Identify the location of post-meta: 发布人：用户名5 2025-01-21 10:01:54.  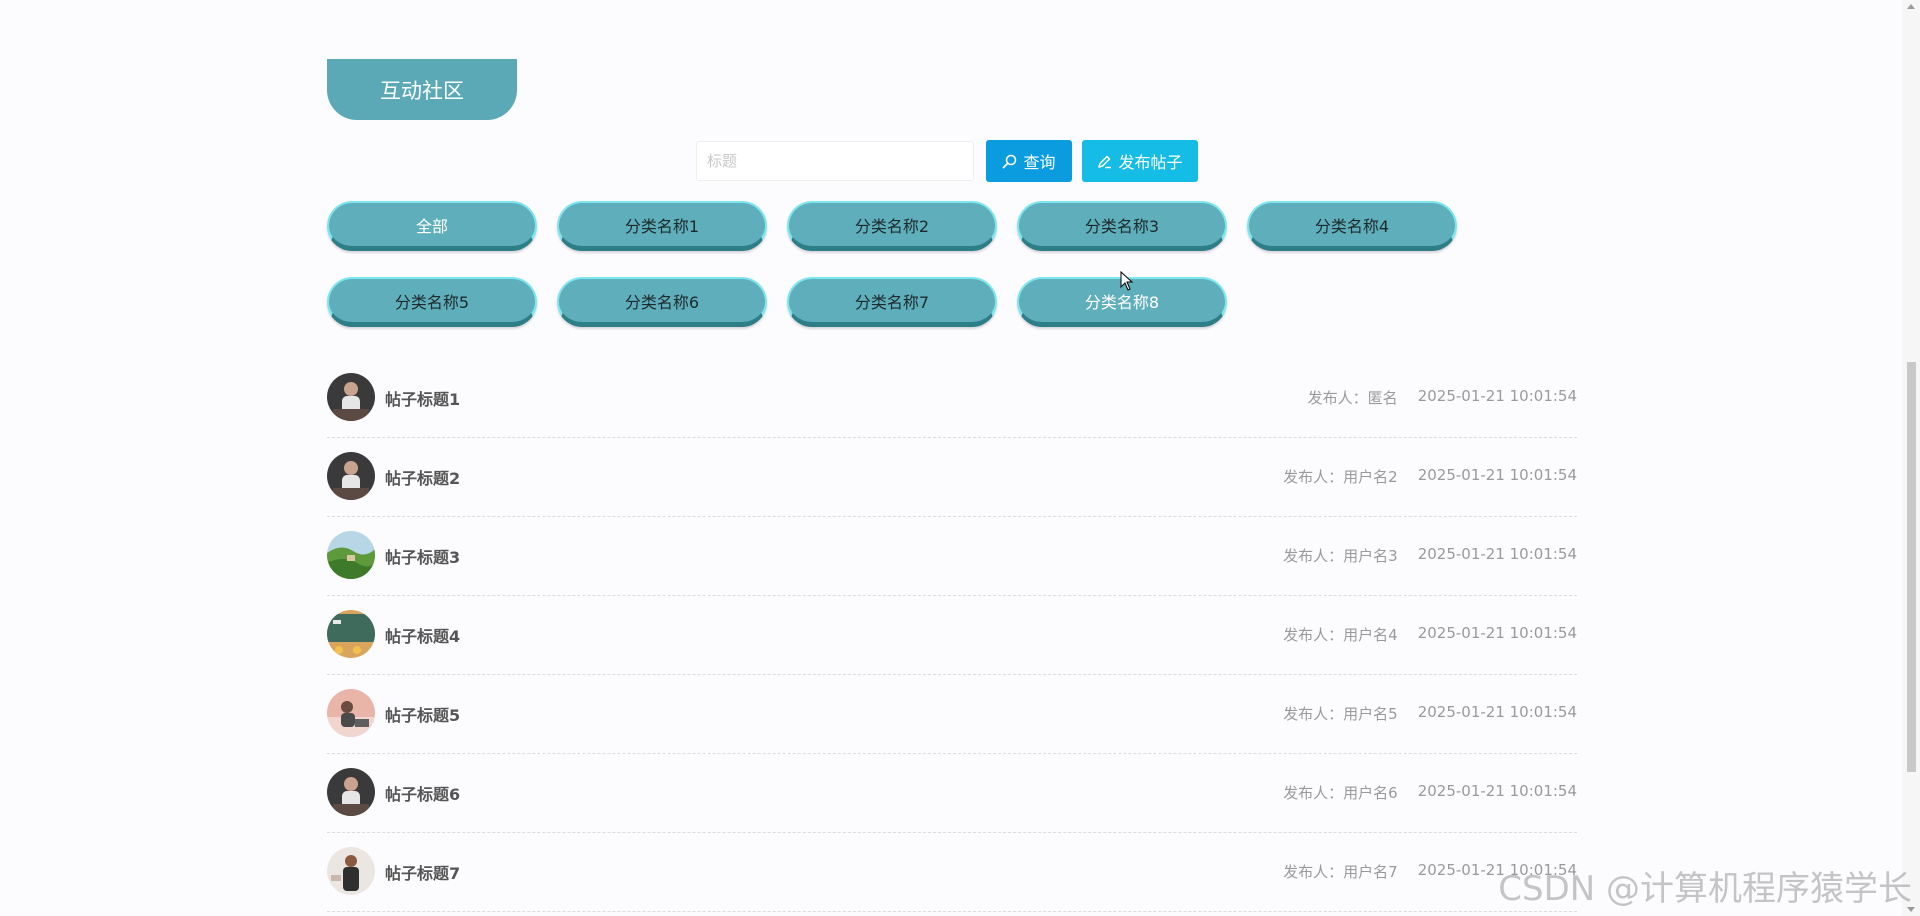
(1430, 713).